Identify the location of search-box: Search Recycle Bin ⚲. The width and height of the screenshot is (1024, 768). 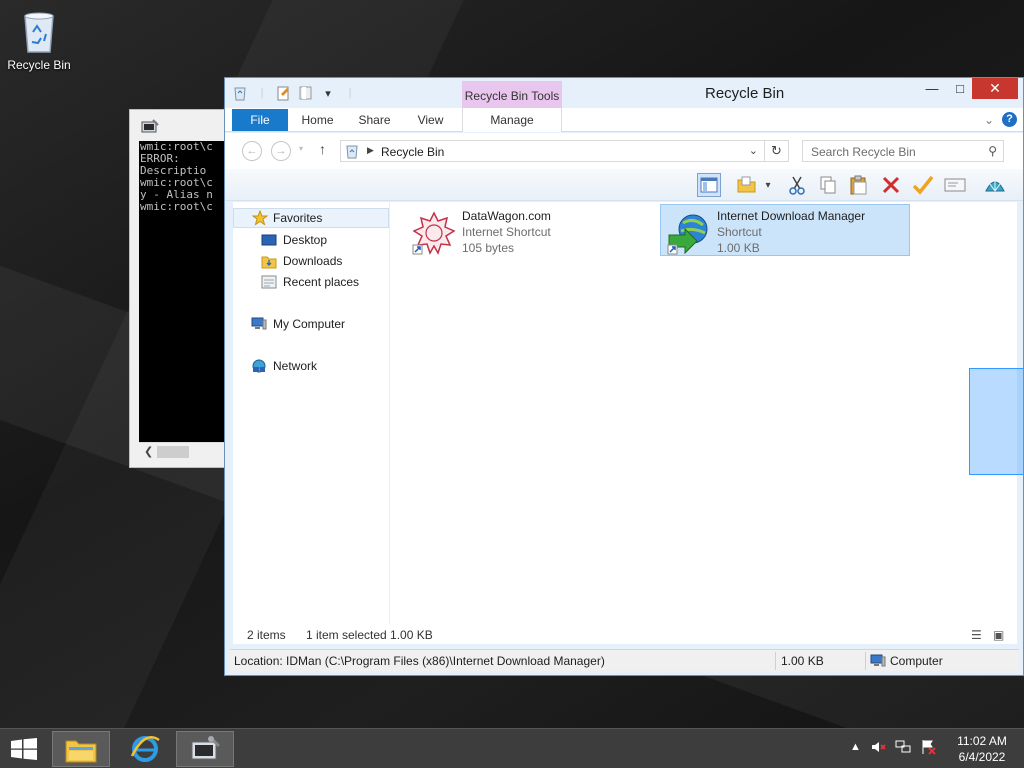
(903, 151).